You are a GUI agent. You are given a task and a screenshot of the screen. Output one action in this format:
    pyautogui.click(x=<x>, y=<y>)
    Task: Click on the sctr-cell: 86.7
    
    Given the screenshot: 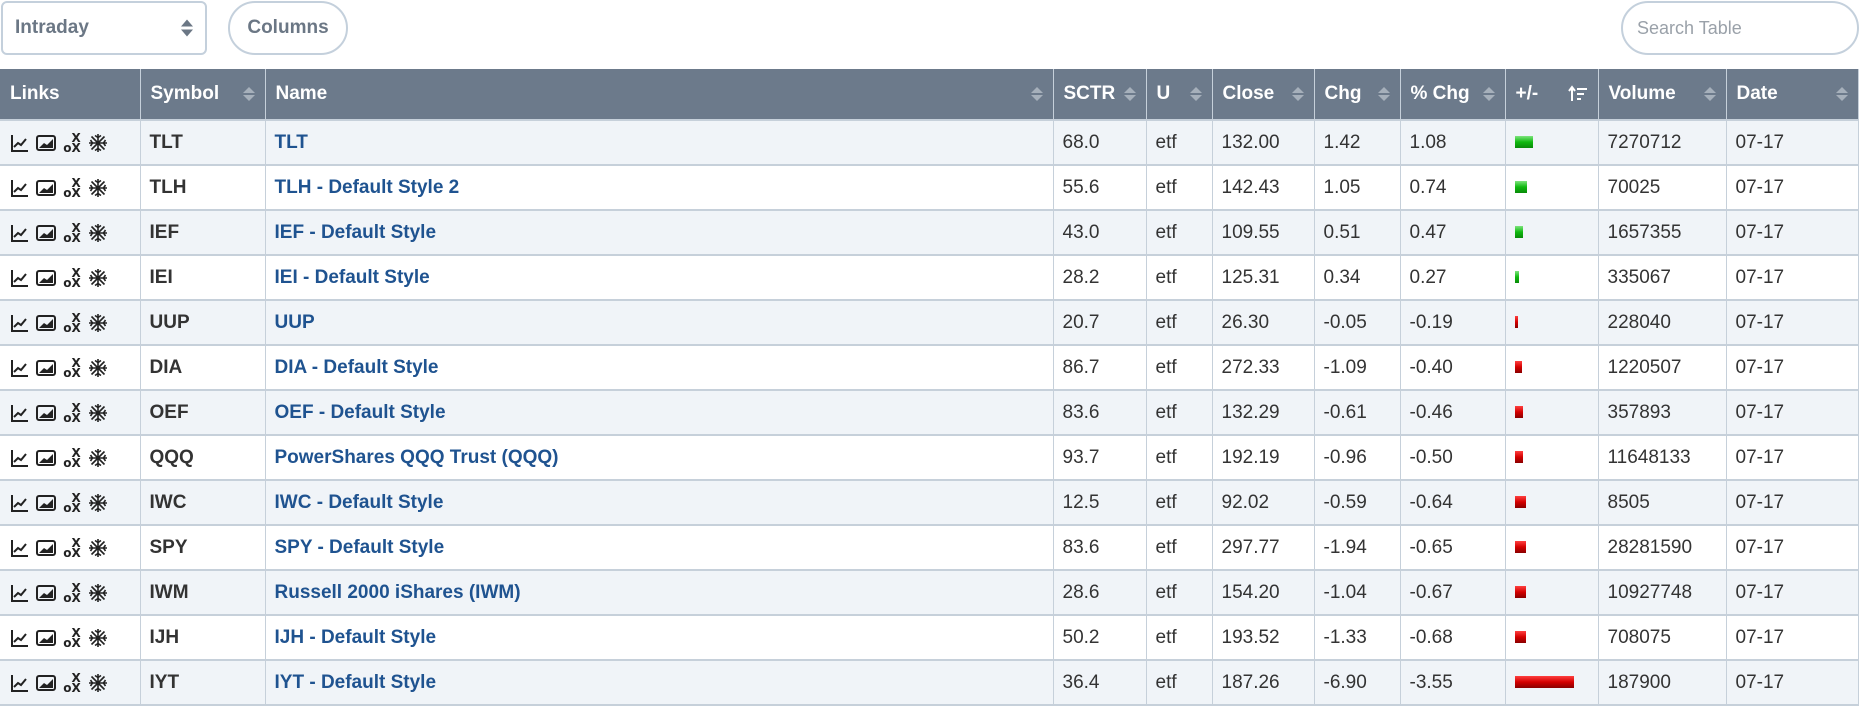 What is the action you would take?
    pyautogui.click(x=1100, y=368)
    